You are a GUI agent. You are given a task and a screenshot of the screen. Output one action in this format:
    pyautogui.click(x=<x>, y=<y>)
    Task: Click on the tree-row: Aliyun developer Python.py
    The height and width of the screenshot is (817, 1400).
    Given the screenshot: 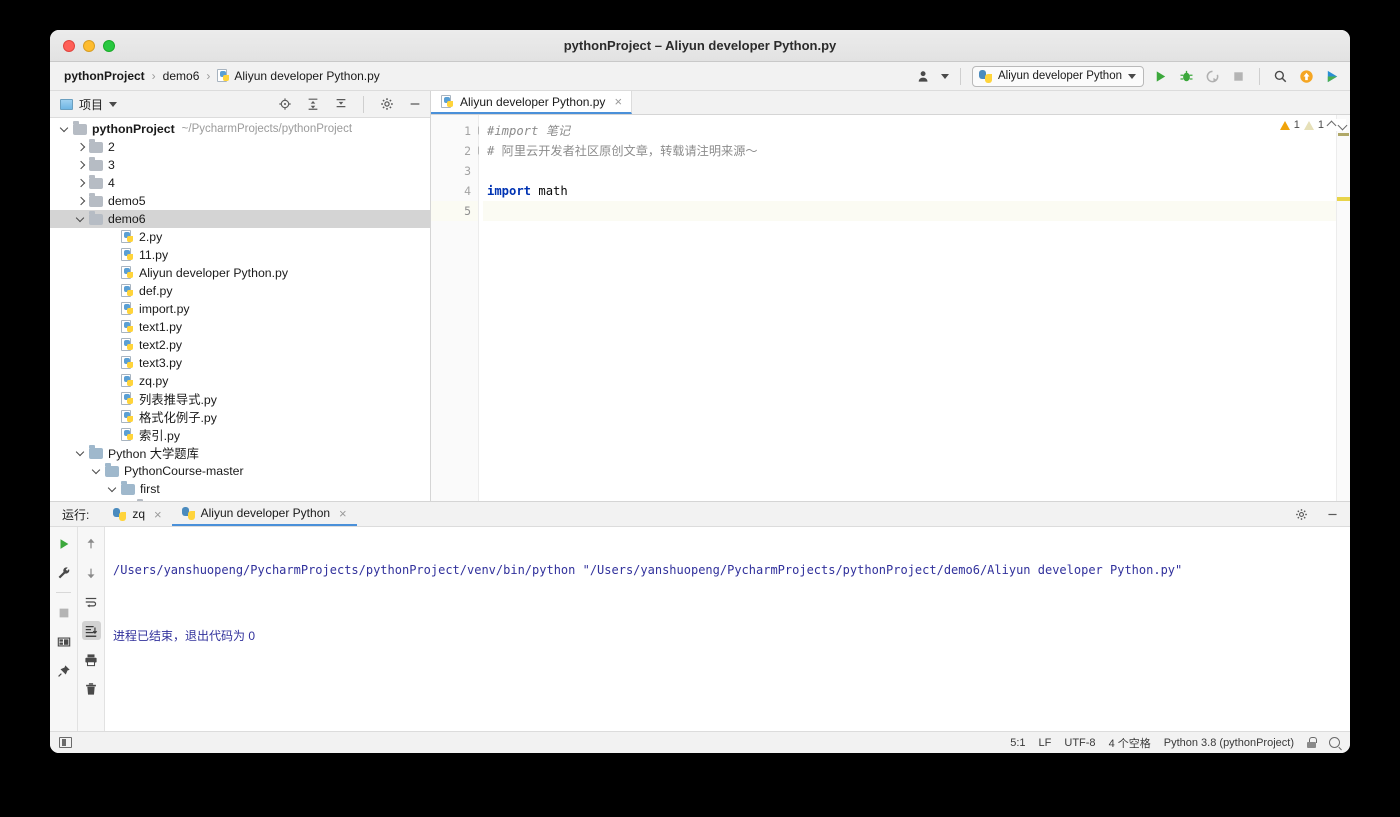 What is the action you would take?
    pyautogui.click(x=240, y=273)
    